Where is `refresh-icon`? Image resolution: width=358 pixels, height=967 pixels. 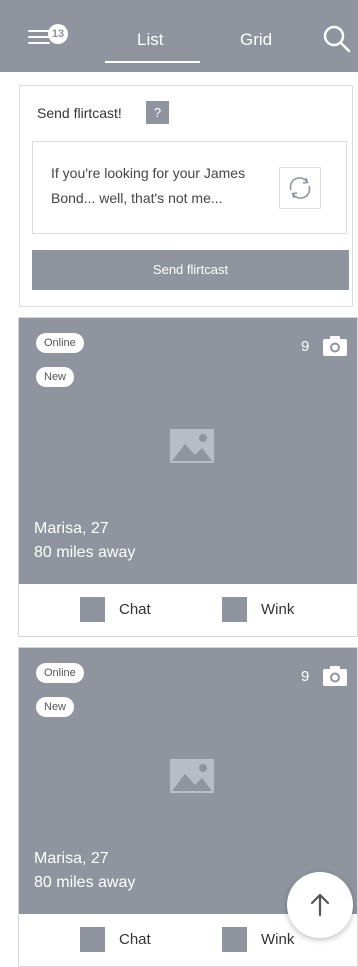 refresh-icon is located at coordinates (300, 188).